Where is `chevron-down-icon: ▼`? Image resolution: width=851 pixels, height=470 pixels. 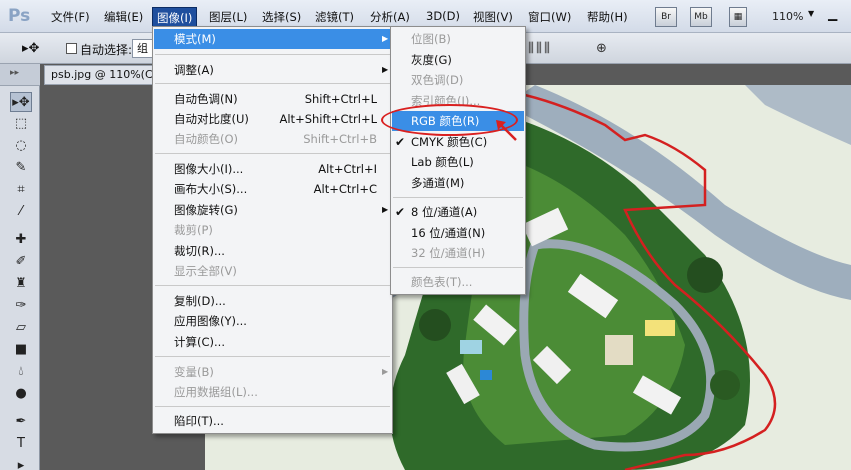
chevron-down-icon: ▼ is located at coordinates (811, 13).